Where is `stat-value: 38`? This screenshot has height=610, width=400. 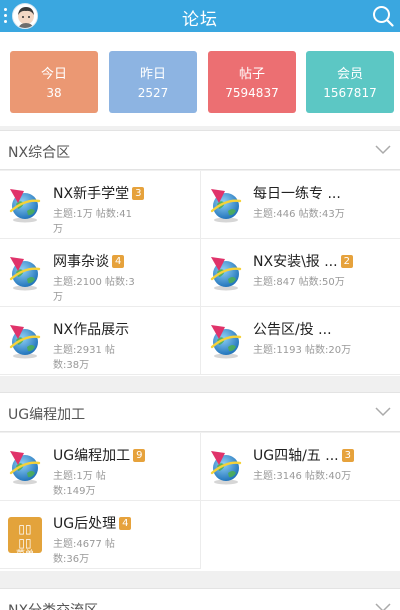 stat-value: 38 is located at coordinates (54, 93).